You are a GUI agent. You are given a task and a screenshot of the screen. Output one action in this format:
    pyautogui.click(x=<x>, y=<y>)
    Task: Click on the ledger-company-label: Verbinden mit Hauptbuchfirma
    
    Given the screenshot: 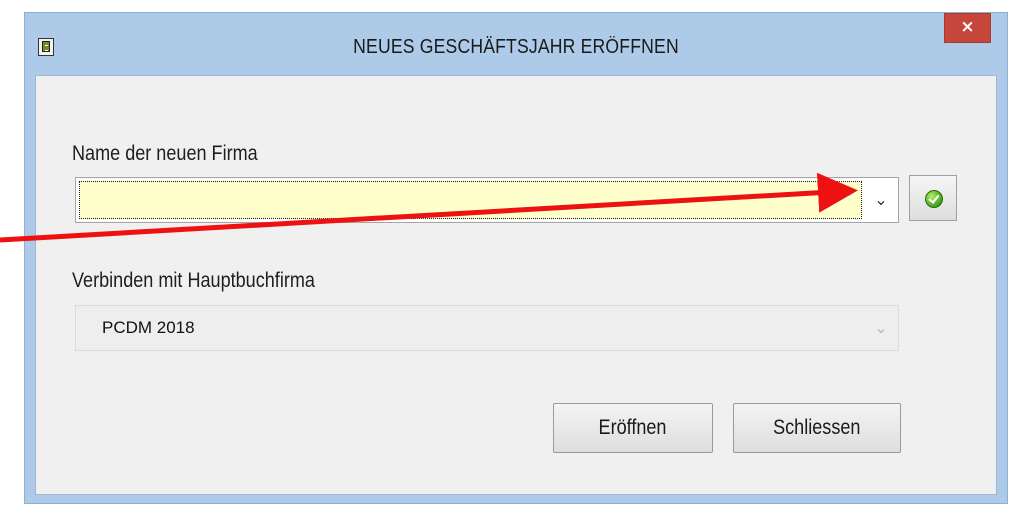 What is the action you would take?
    pyautogui.click(x=193, y=280)
    